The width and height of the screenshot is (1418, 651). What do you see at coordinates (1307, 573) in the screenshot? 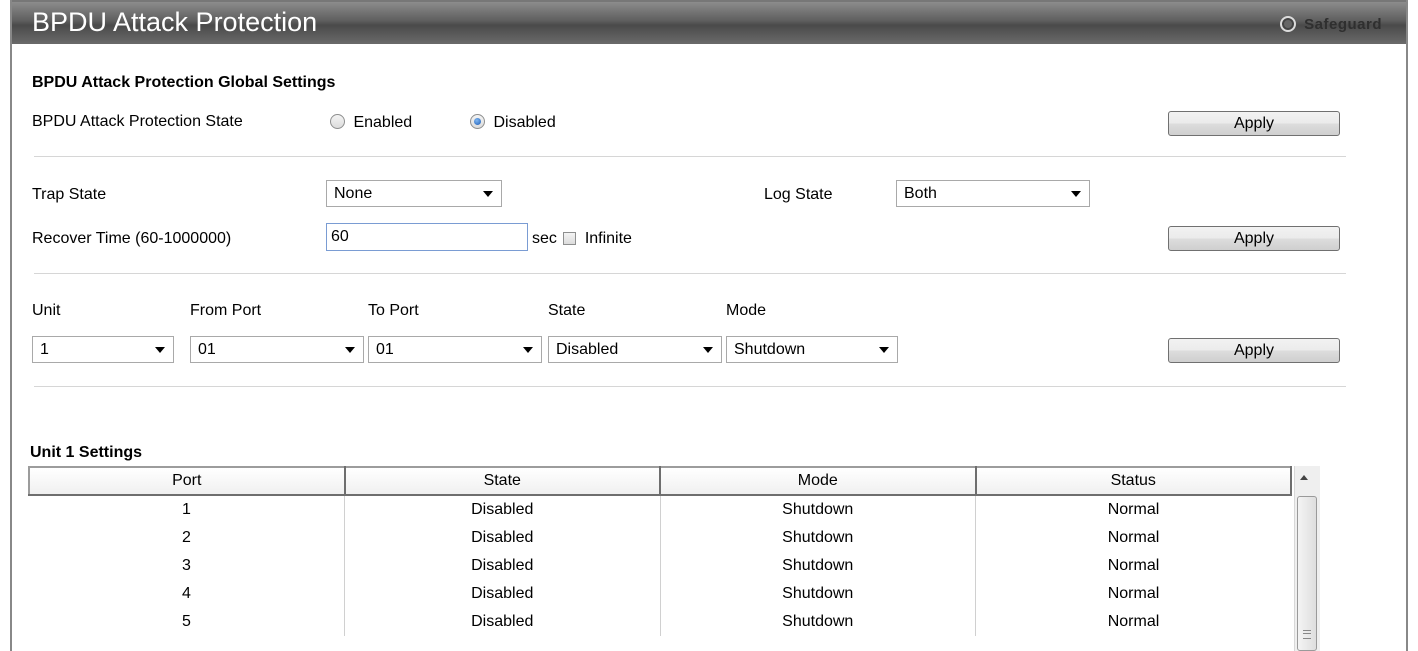
I see `scrollbar-thumb` at bounding box center [1307, 573].